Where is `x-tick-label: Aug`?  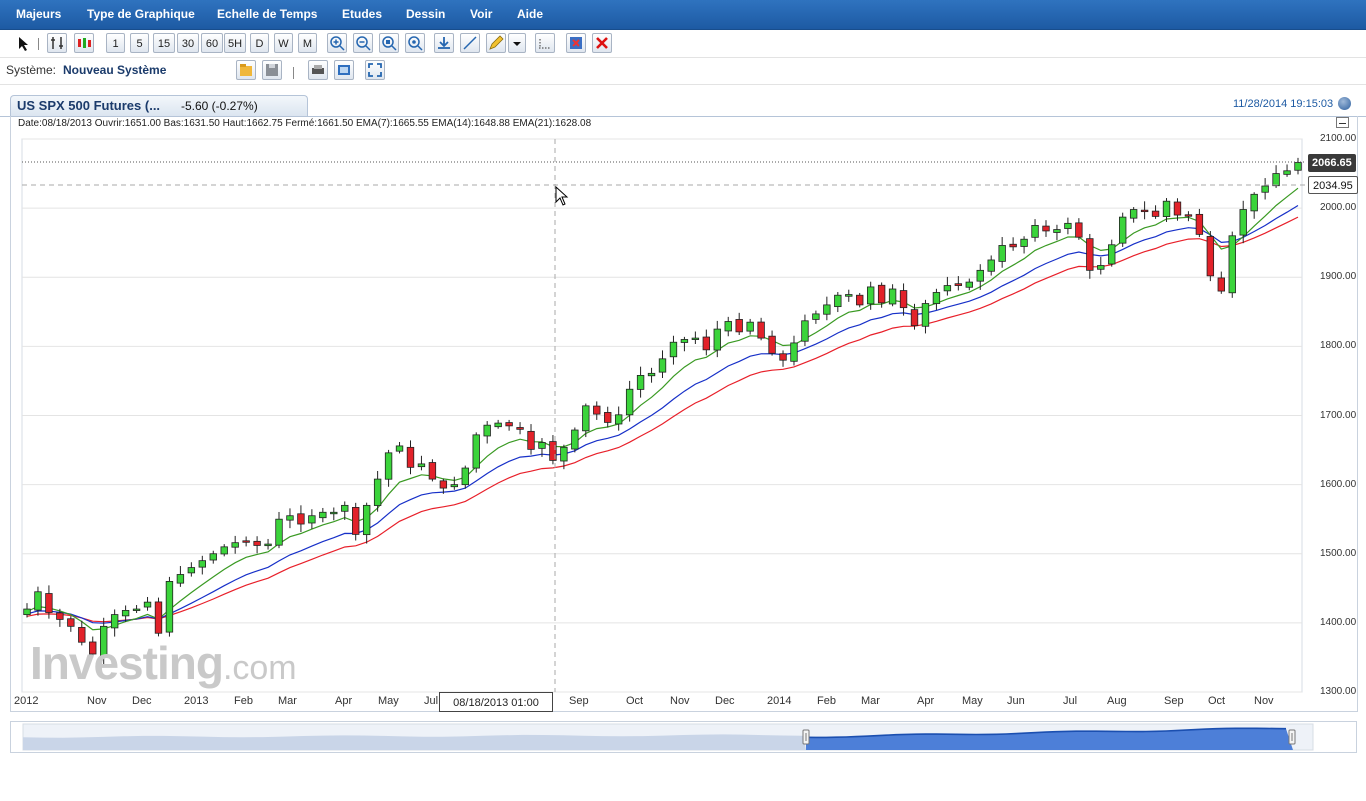 x-tick-label: Aug is located at coordinates (1117, 701).